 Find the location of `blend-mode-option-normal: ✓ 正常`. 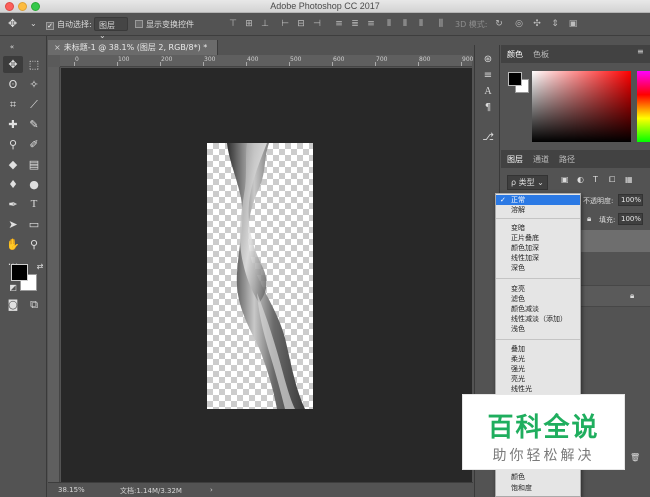

blend-mode-option-normal: ✓ 正常 is located at coordinates (538, 200).